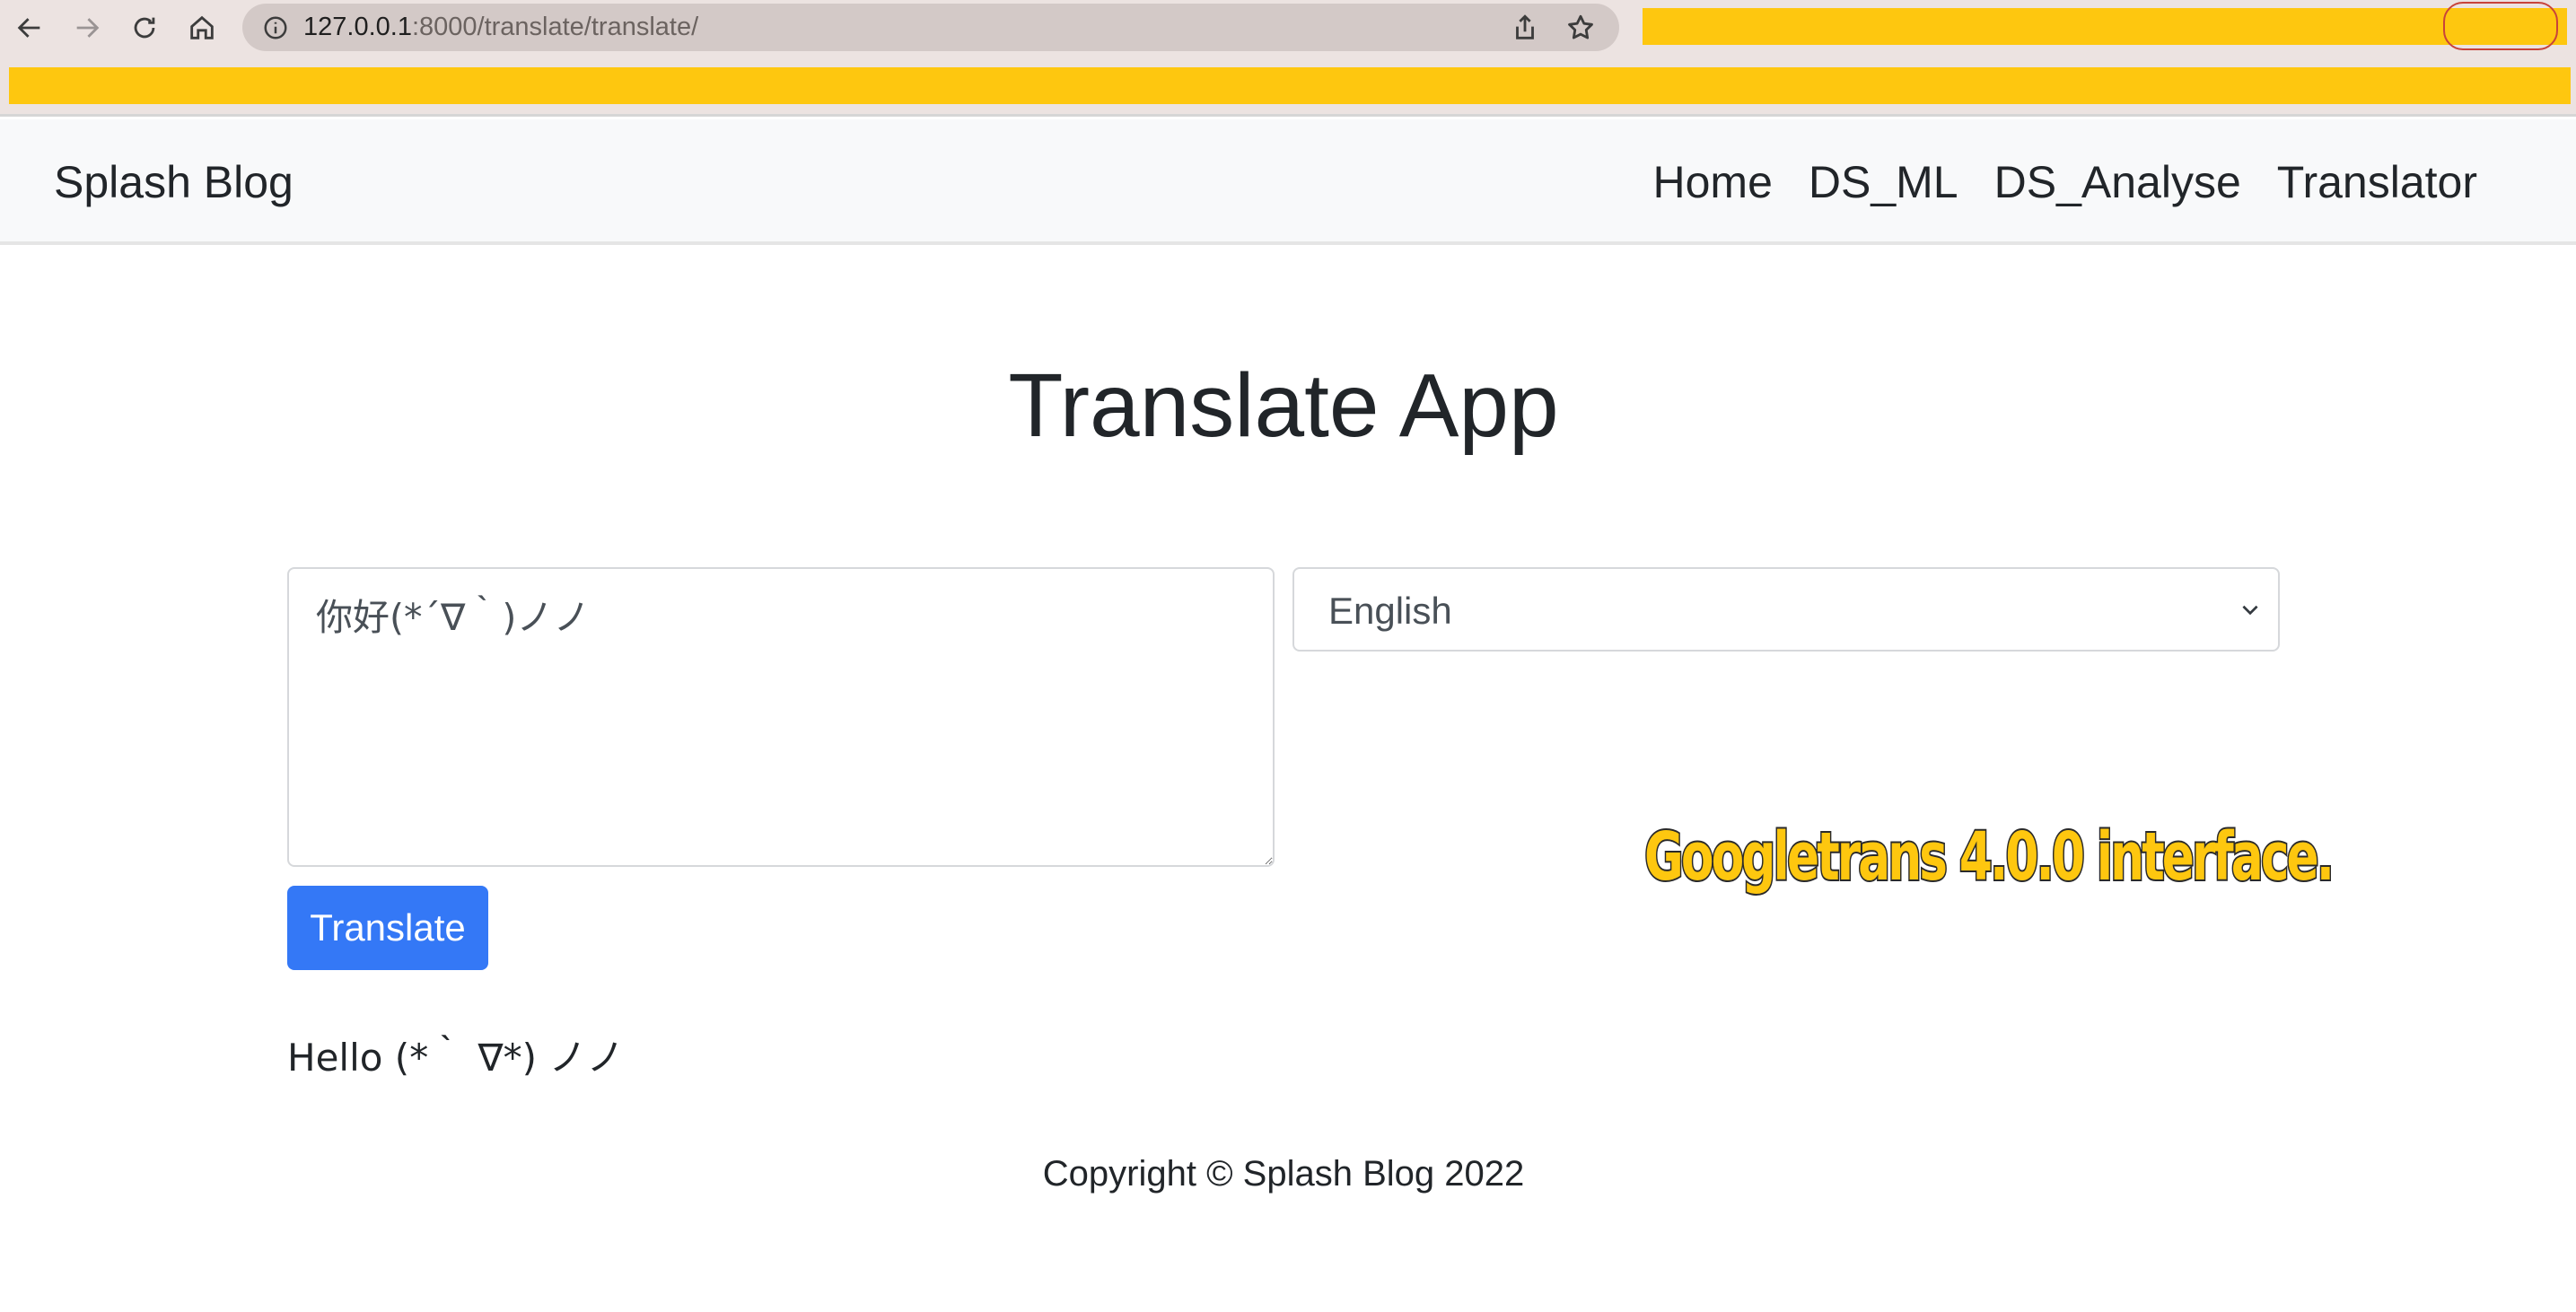 Image resolution: width=2576 pixels, height=1312 pixels. Describe the element at coordinates (144, 27) in the screenshot. I see `reload-icon` at that location.